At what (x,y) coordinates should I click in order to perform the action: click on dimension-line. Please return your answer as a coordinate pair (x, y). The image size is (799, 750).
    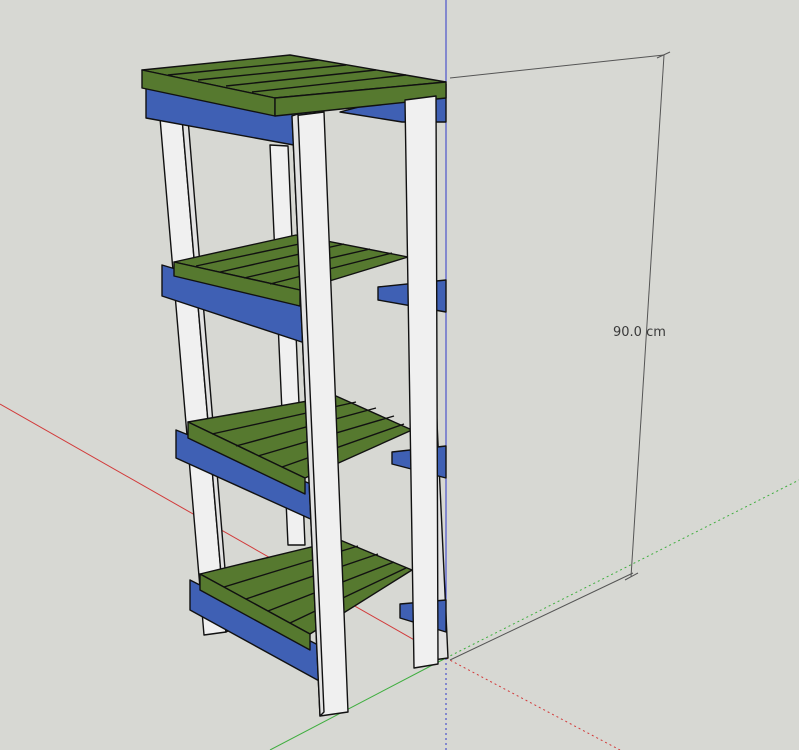
    Looking at the image, I should click on (647, 316).